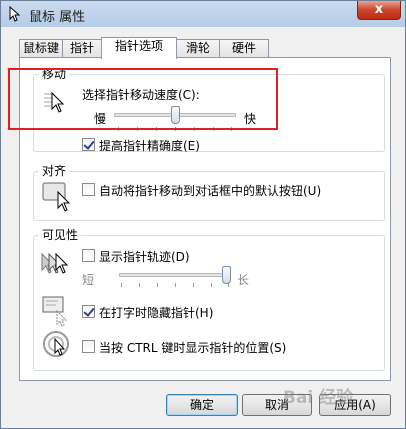 The height and width of the screenshot is (429, 406). I want to click on enhance-precision-label: 提高指针精确度(E), so click(149, 146).